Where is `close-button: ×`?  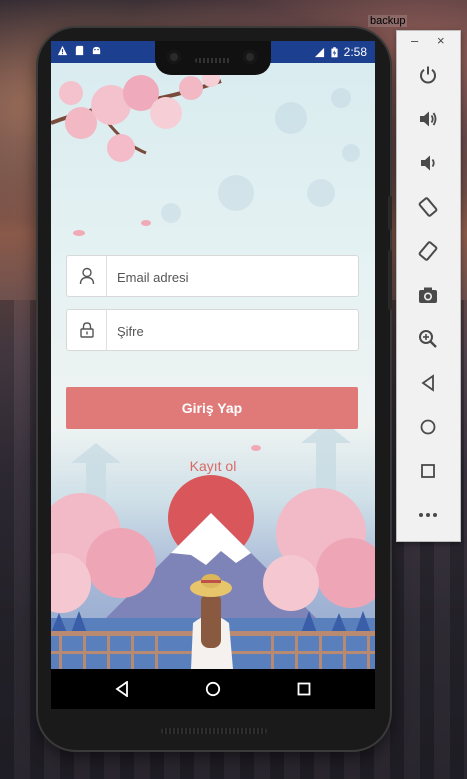
close-button: × is located at coordinates (441, 40).